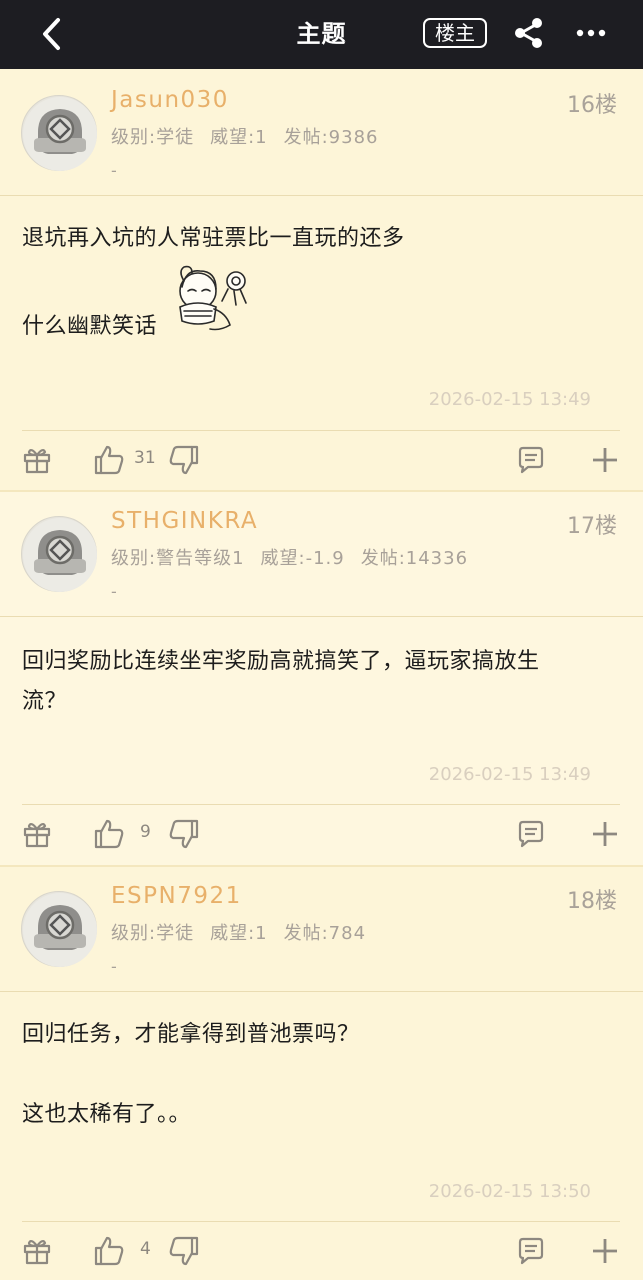 The image size is (643, 1280). I want to click on username: Jasun030, so click(170, 100).